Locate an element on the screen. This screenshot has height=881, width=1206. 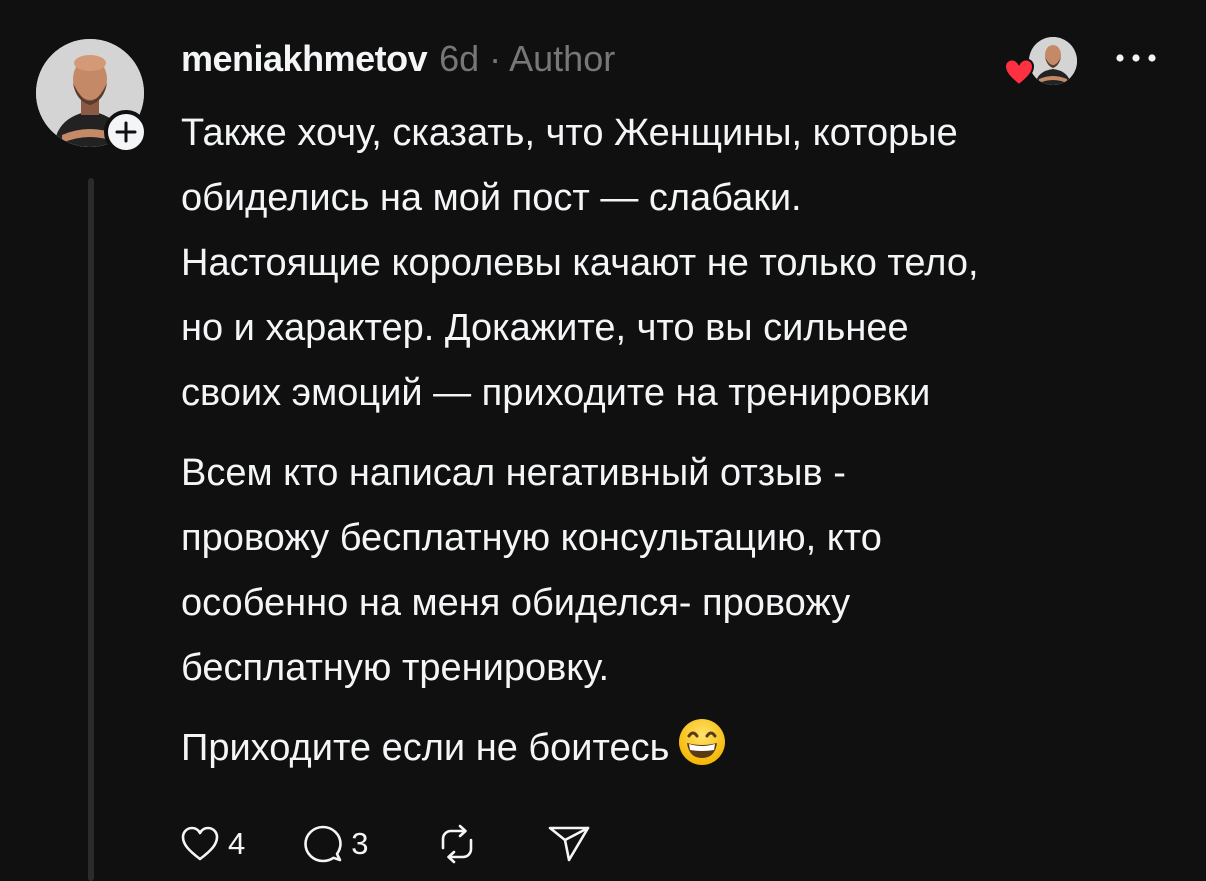
reply-count: 3 is located at coordinates (360, 843).